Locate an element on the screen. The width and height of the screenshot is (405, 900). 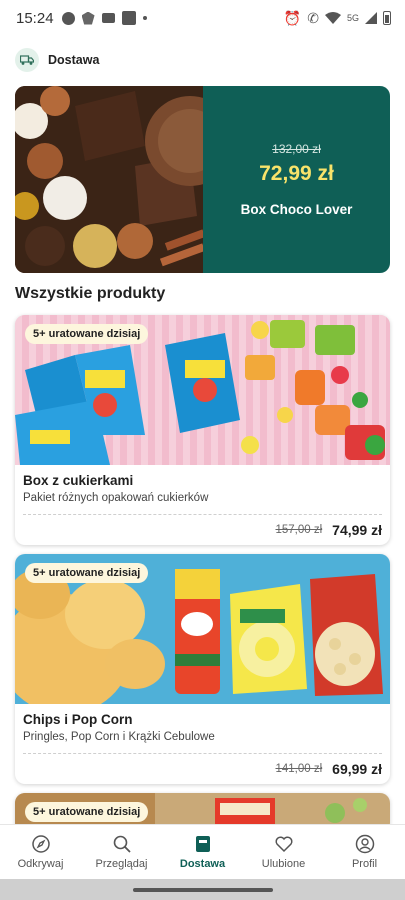
profile-icon is located at coordinates (364, 844).